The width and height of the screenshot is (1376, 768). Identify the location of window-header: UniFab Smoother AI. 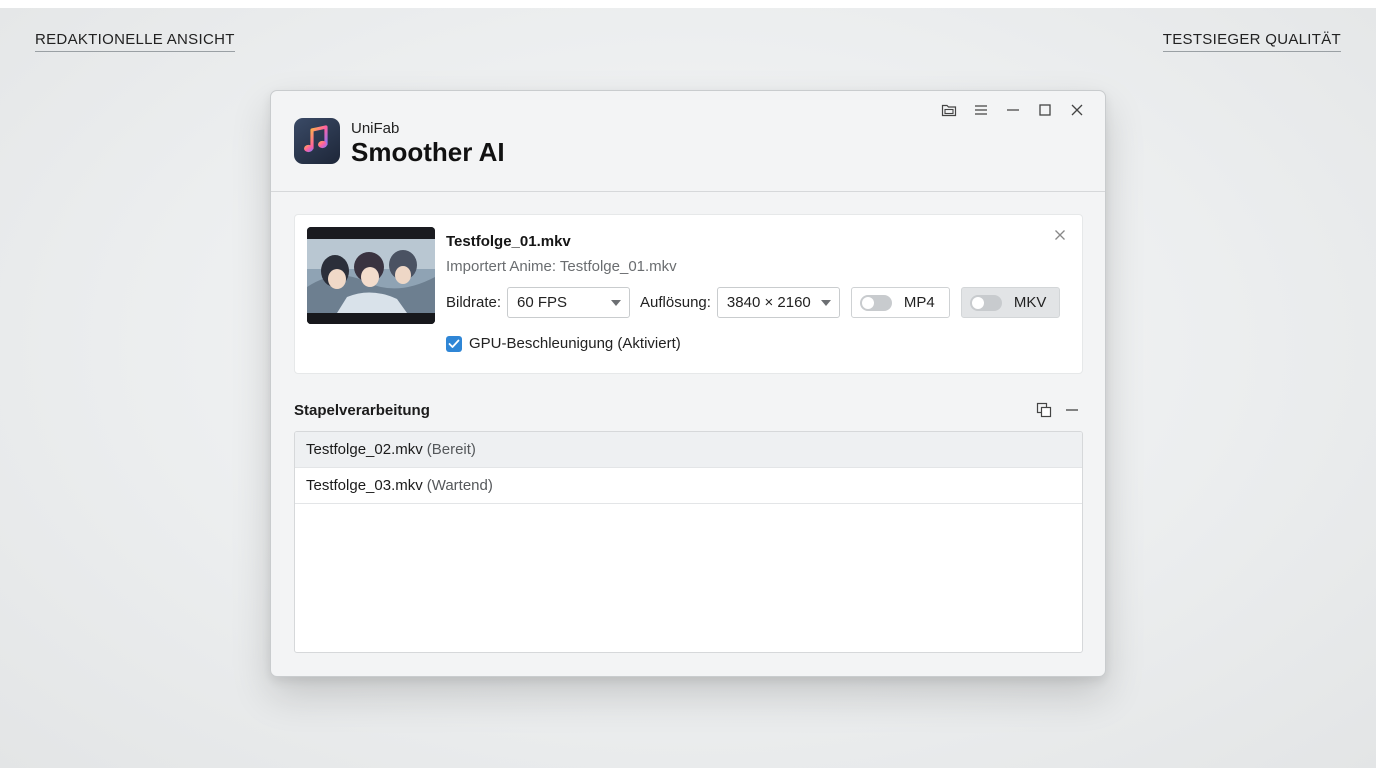
(688, 141).